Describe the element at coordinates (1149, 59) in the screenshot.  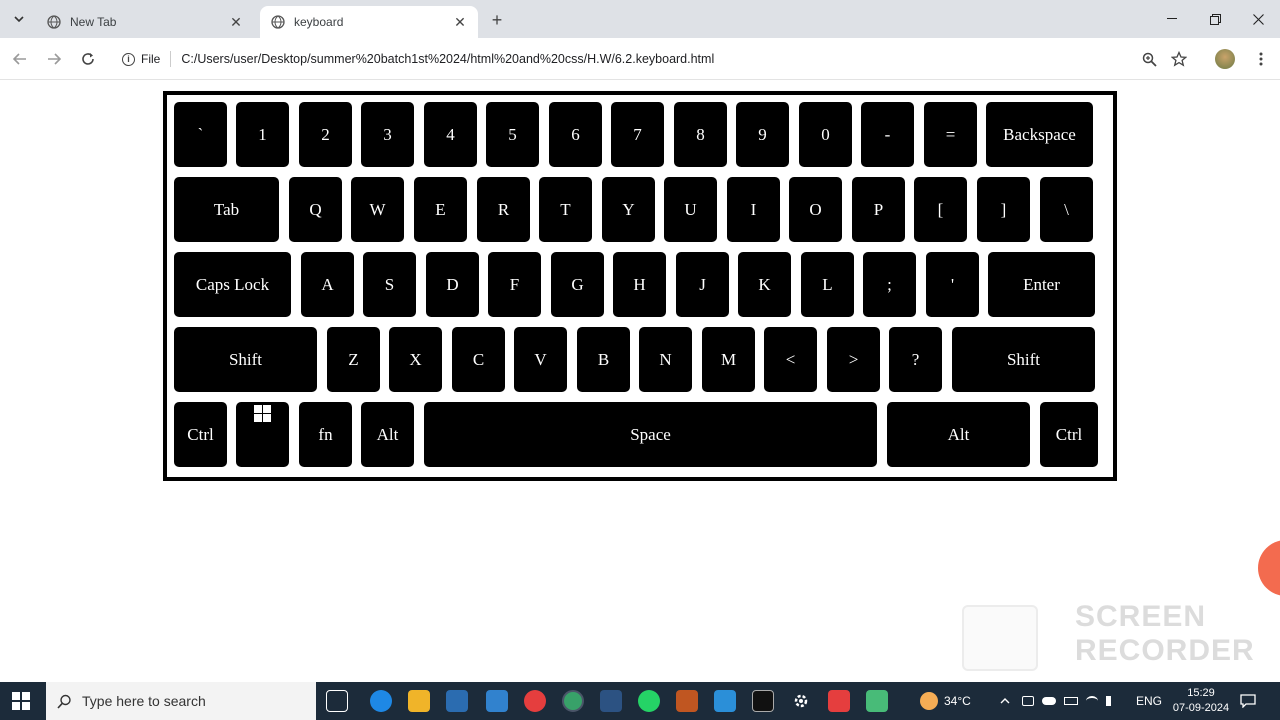
I see `zoom-icon` at that location.